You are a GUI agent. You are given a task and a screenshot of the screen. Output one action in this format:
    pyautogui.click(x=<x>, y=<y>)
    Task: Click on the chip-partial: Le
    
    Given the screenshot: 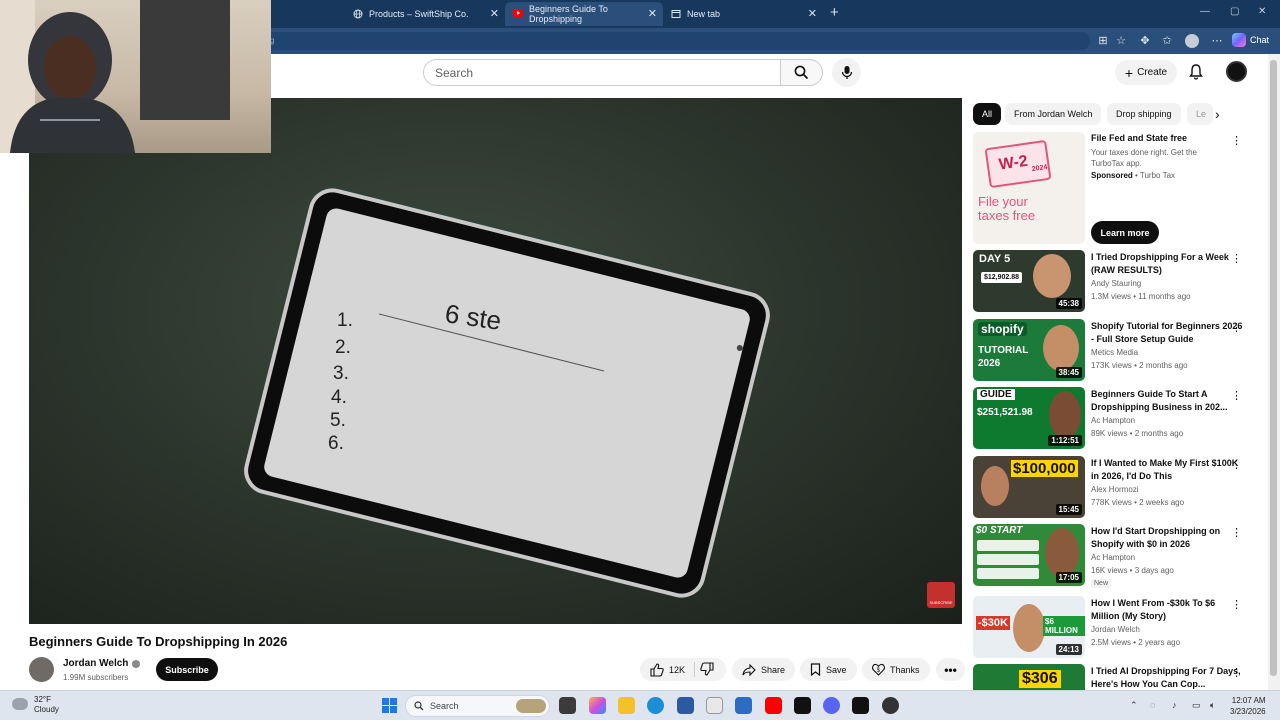 What is the action you would take?
    pyautogui.click(x=1200, y=114)
    